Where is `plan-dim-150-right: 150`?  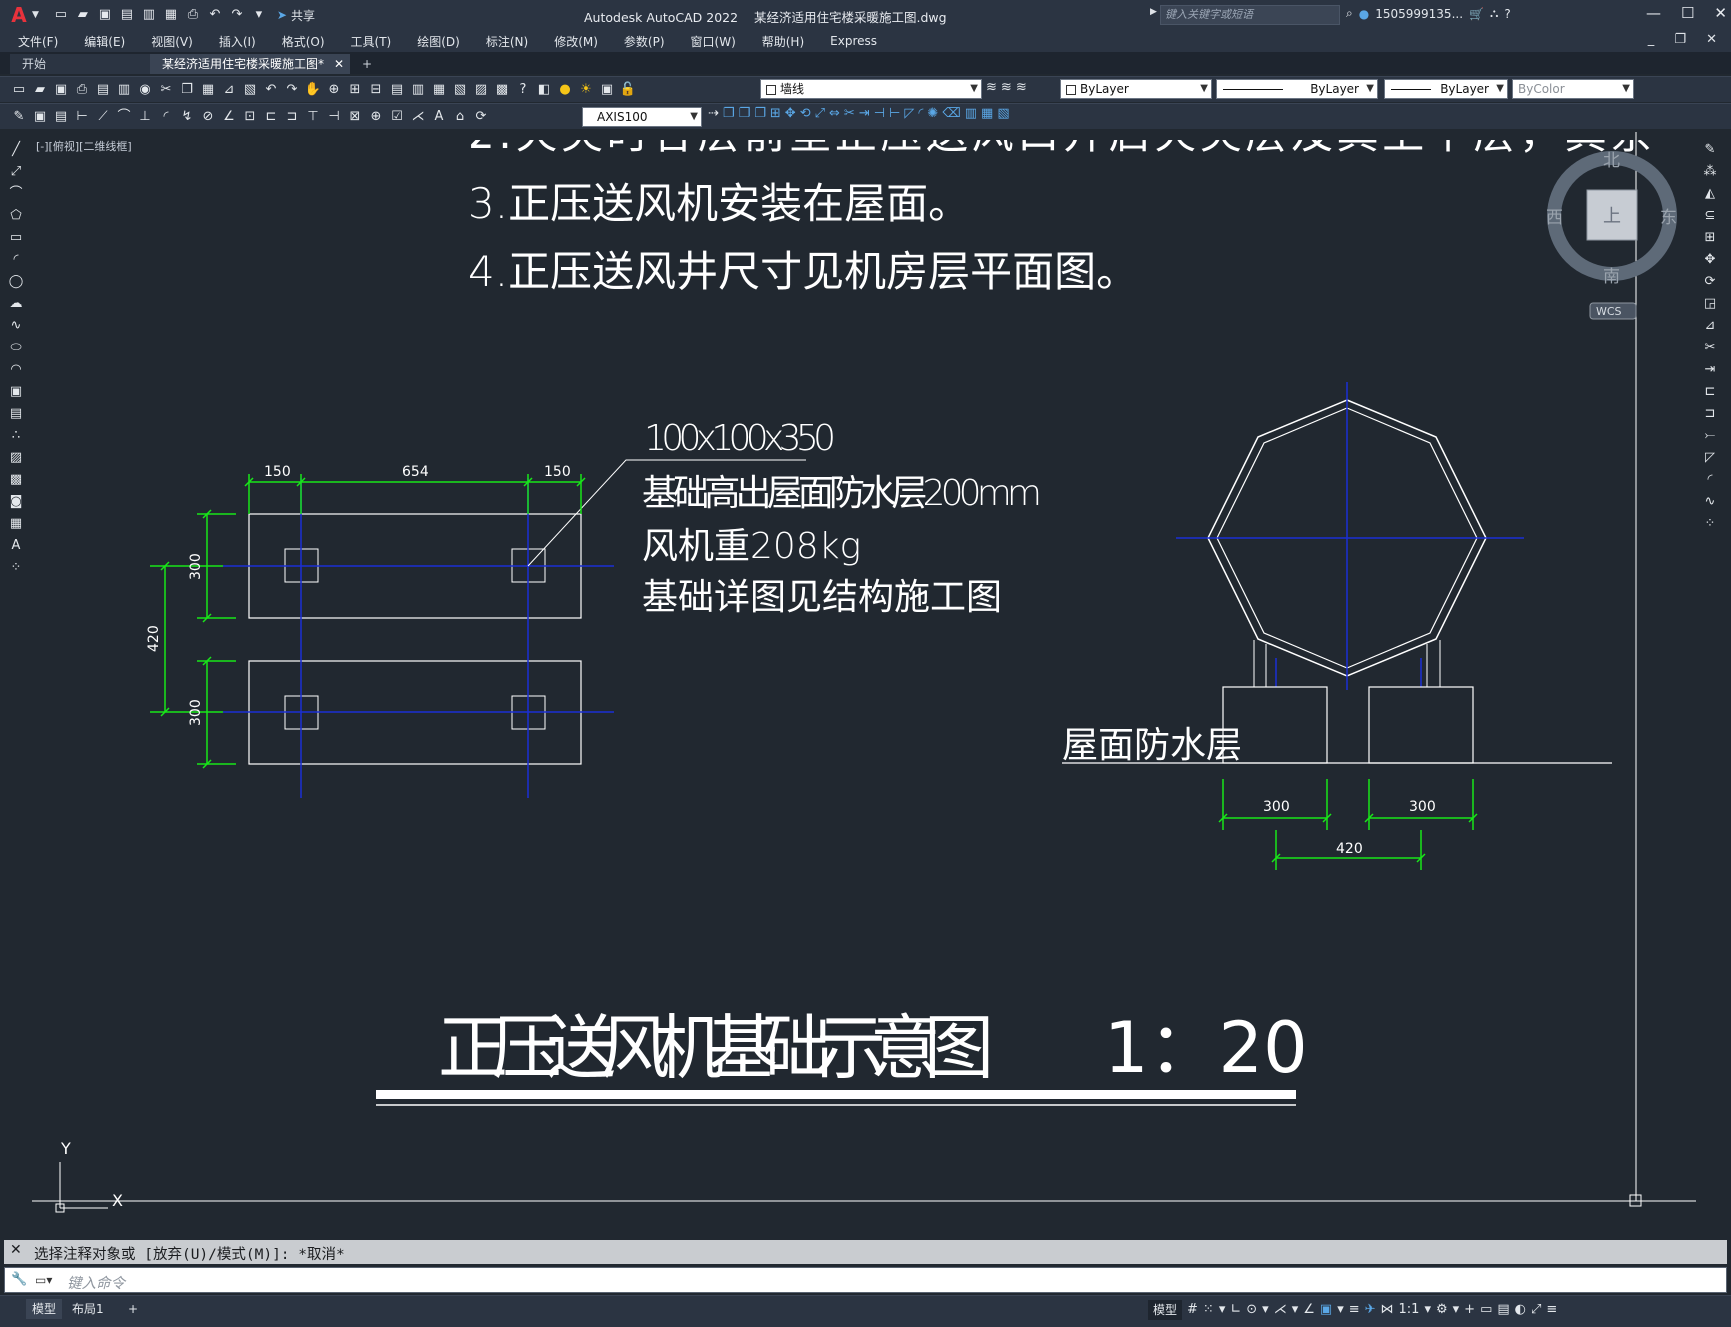 plan-dim-150-right: 150 is located at coordinates (557, 472).